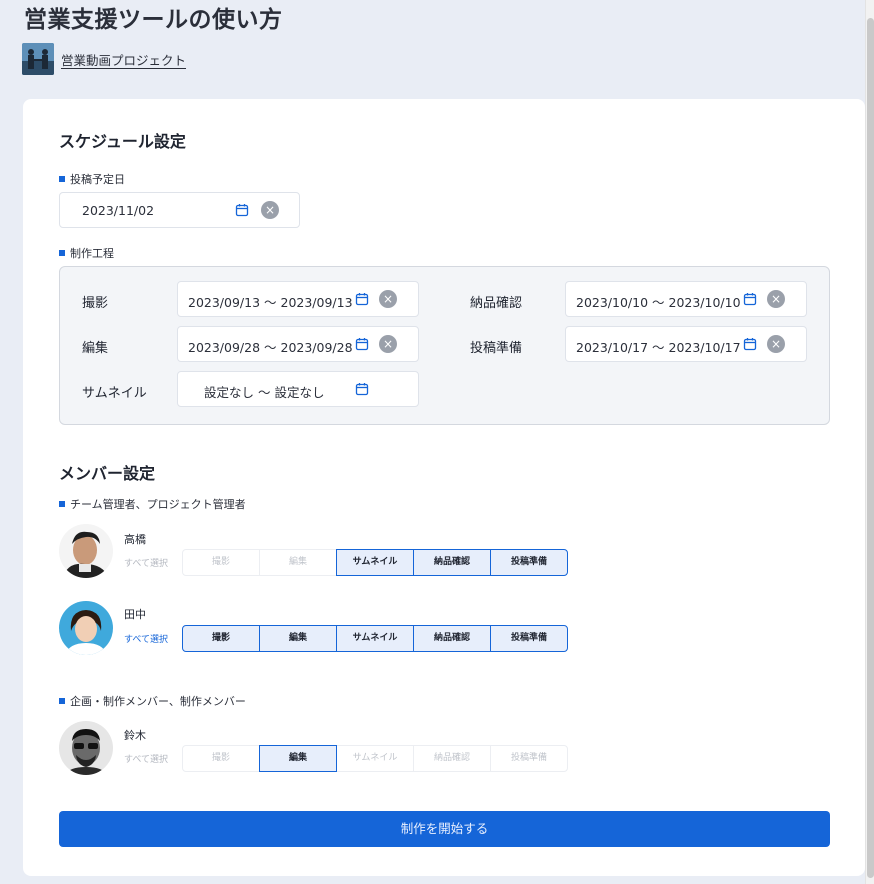  I want to click on scrollbar, so click(869, 442).